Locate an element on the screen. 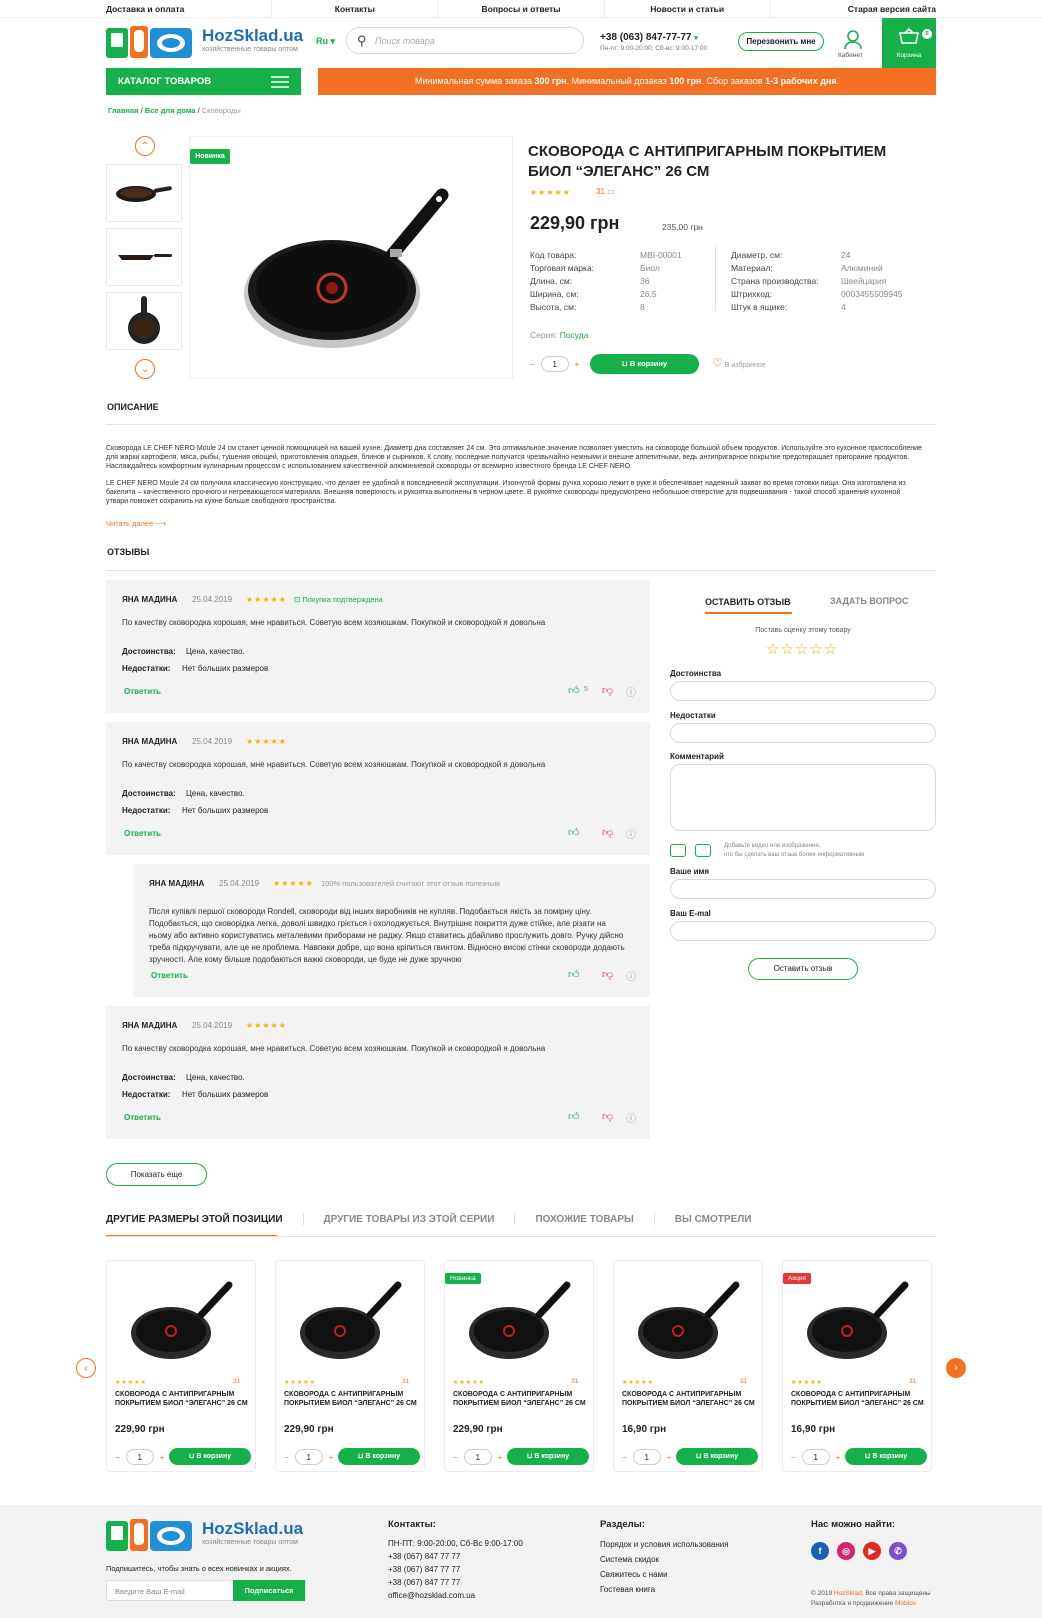 The height and width of the screenshot is (1618, 1042). callback-button: Перезвонить мне is located at coordinates (781, 41).